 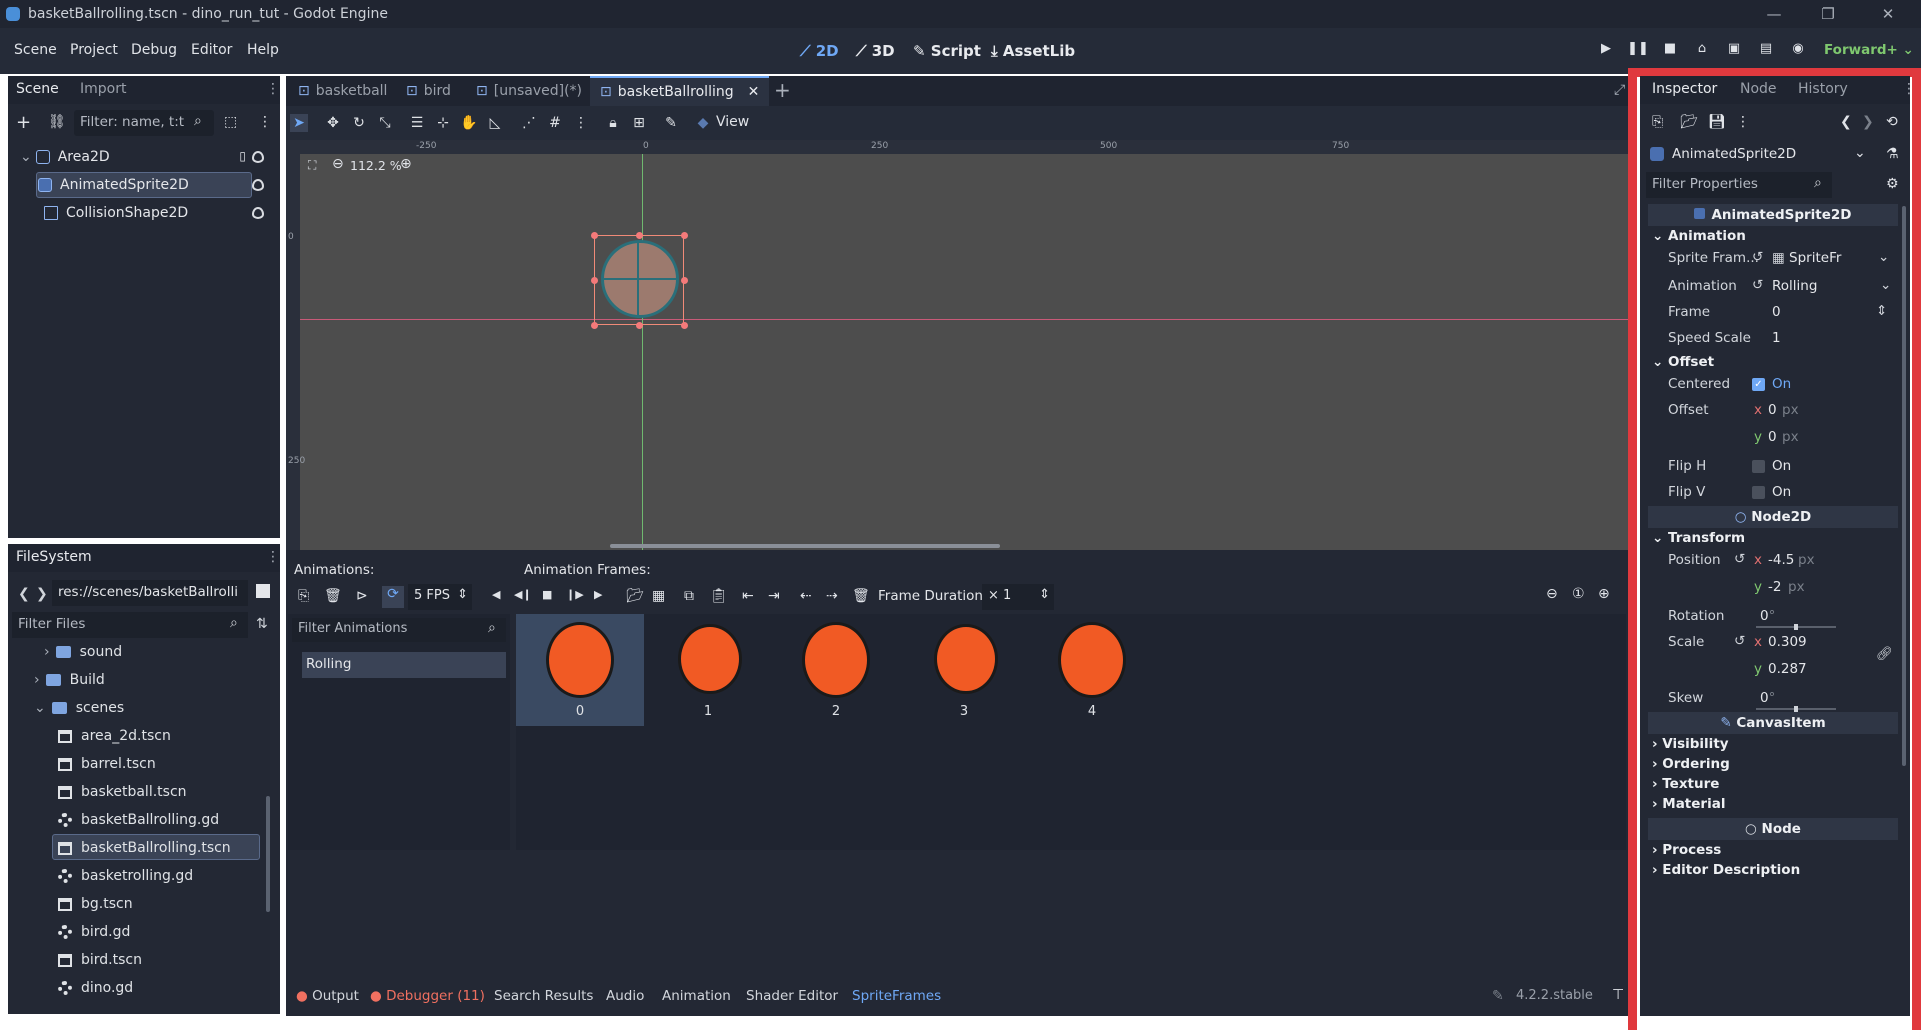 What do you see at coordinates (782, 90) in the screenshot?
I see `add-tab-icon: +` at bounding box center [782, 90].